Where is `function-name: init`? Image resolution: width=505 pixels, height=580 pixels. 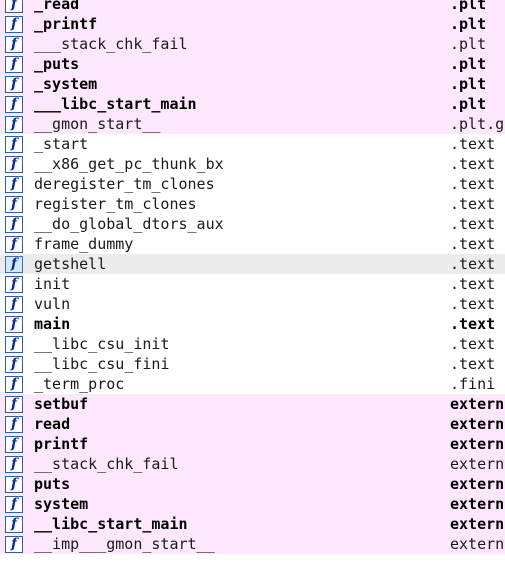
function-name: init is located at coordinates (52, 284).